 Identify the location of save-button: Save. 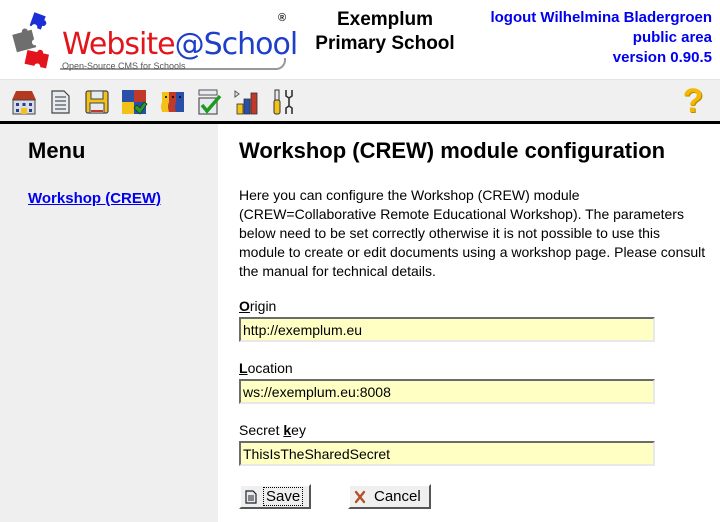
(275, 496).